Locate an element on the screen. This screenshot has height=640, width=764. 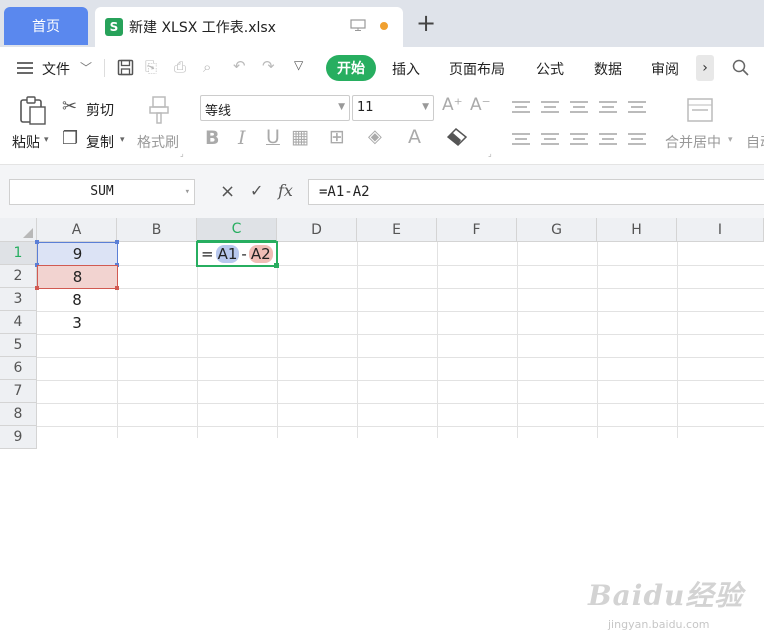
monitor-icon is located at coordinates (358, 25).